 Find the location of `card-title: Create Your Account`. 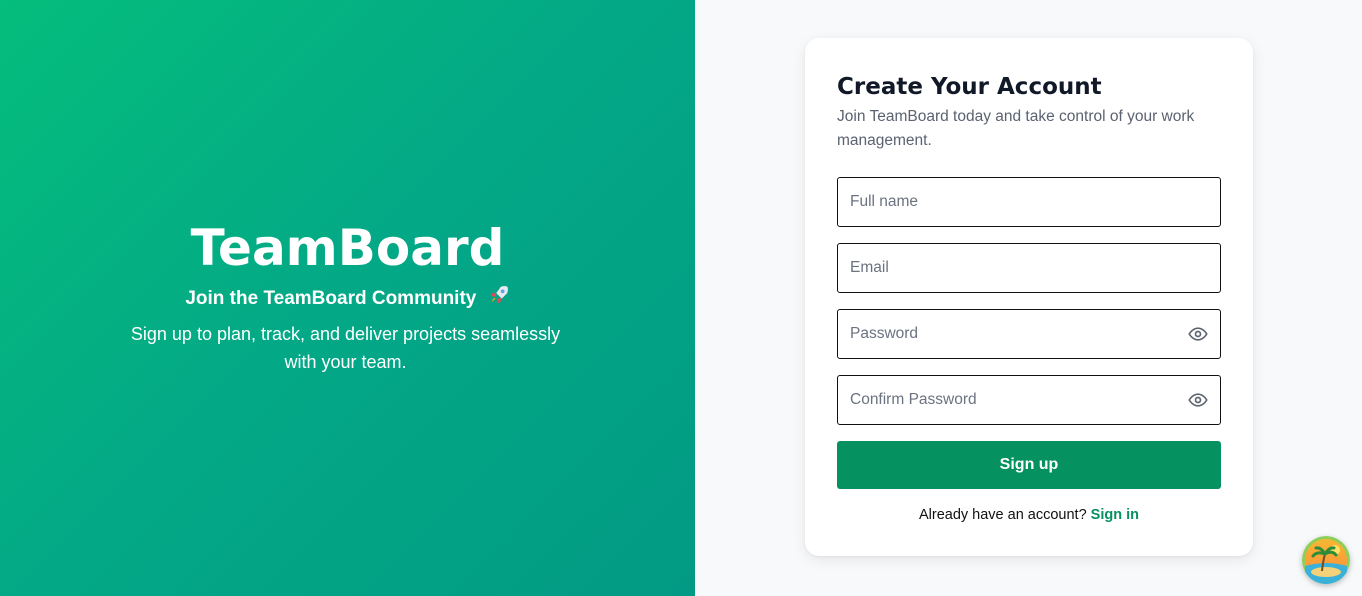

card-title: Create Your Account is located at coordinates (969, 87).